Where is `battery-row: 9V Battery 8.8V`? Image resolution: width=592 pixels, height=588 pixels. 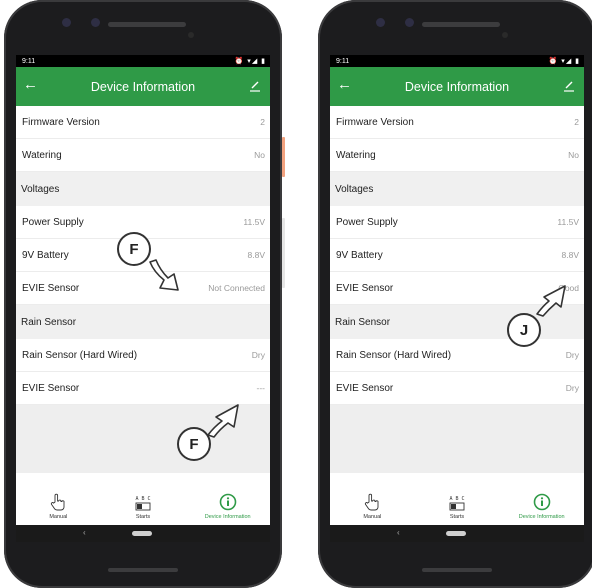 battery-row: 9V Battery 8.8V is located at coordinates (457, 255).